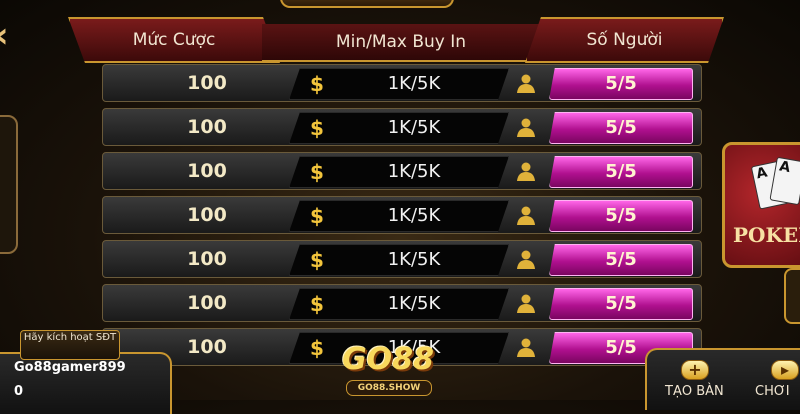  I want to click on plus-icon: +, so click(695, 370).